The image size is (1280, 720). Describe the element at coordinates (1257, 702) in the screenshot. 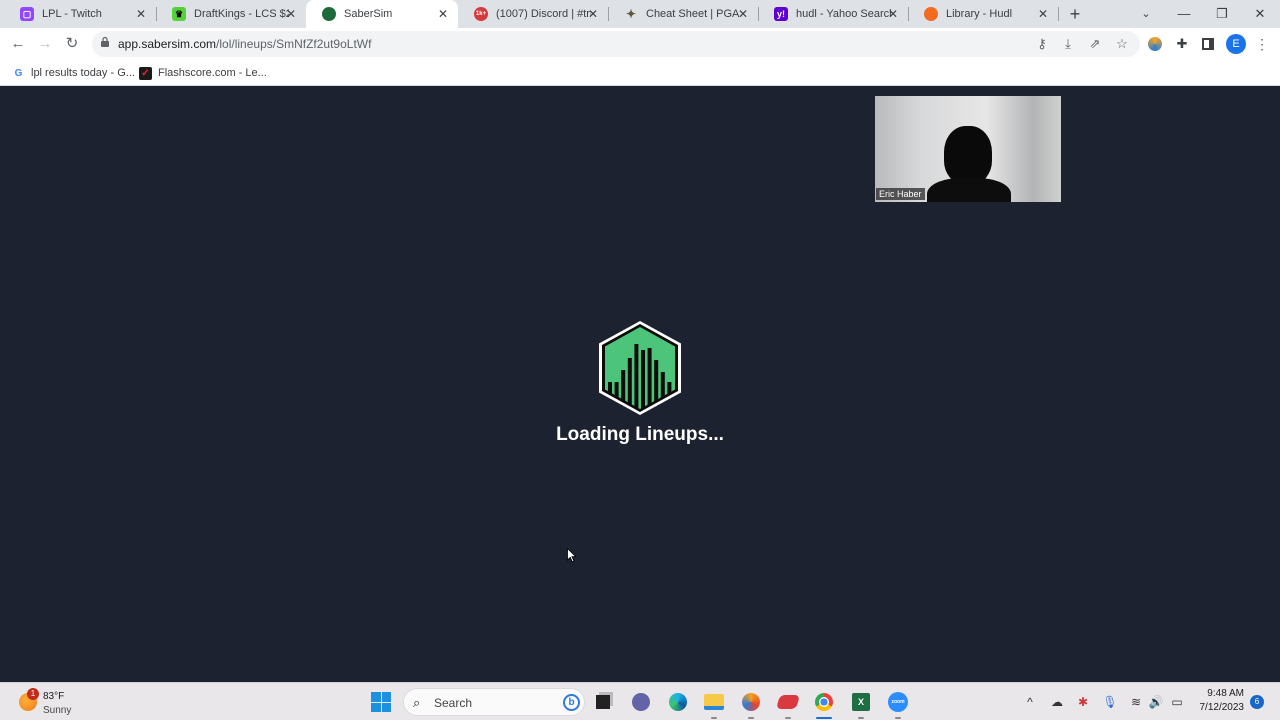

I see `notification-badge: 6` at that location.